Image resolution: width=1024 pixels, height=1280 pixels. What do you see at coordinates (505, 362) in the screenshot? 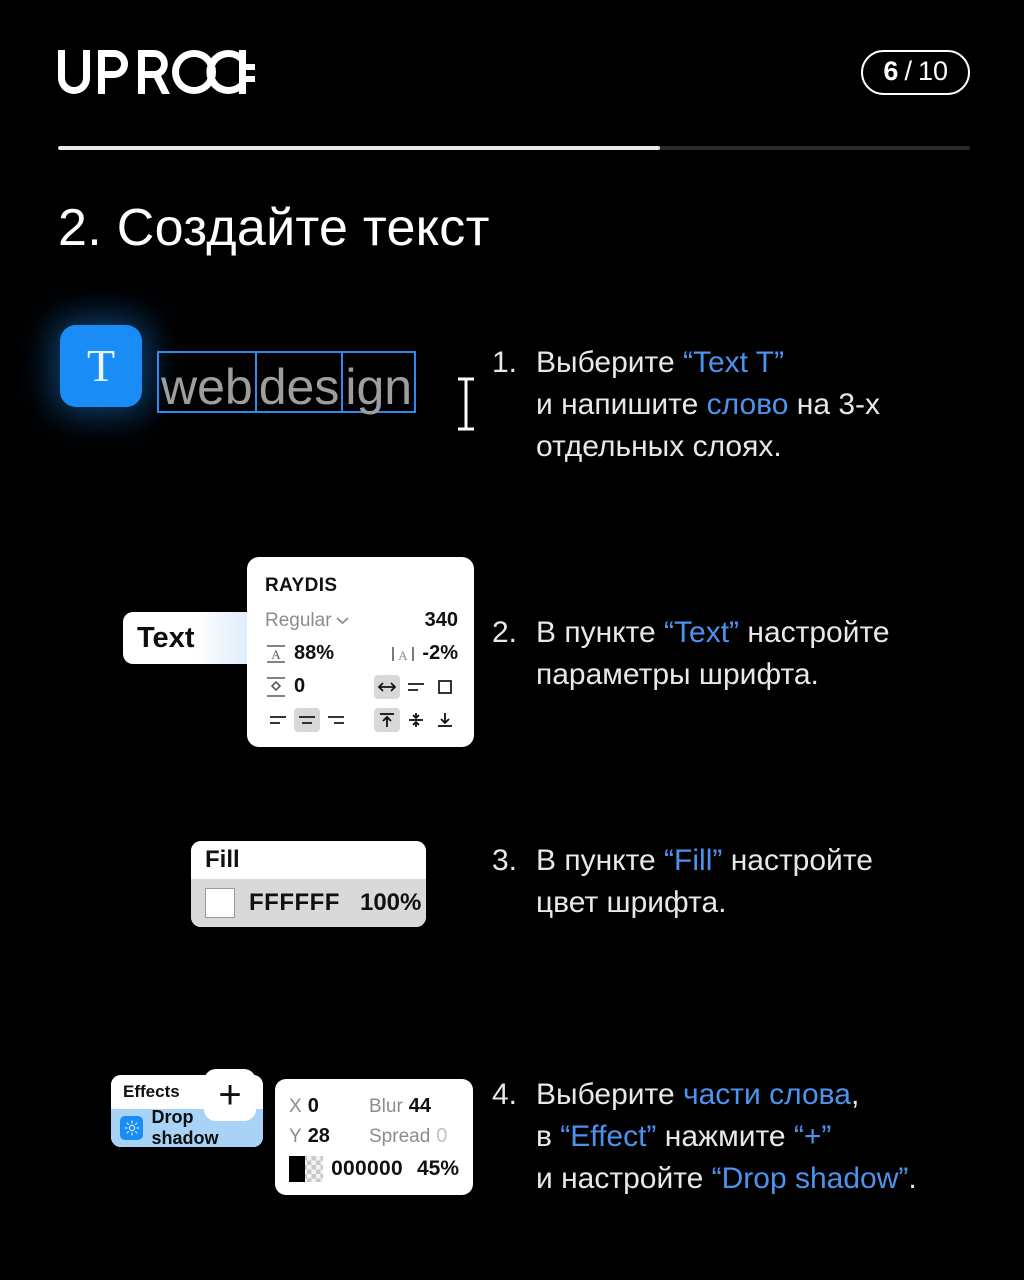
I see `step-number: 1.` at bounding box center [505, 362].